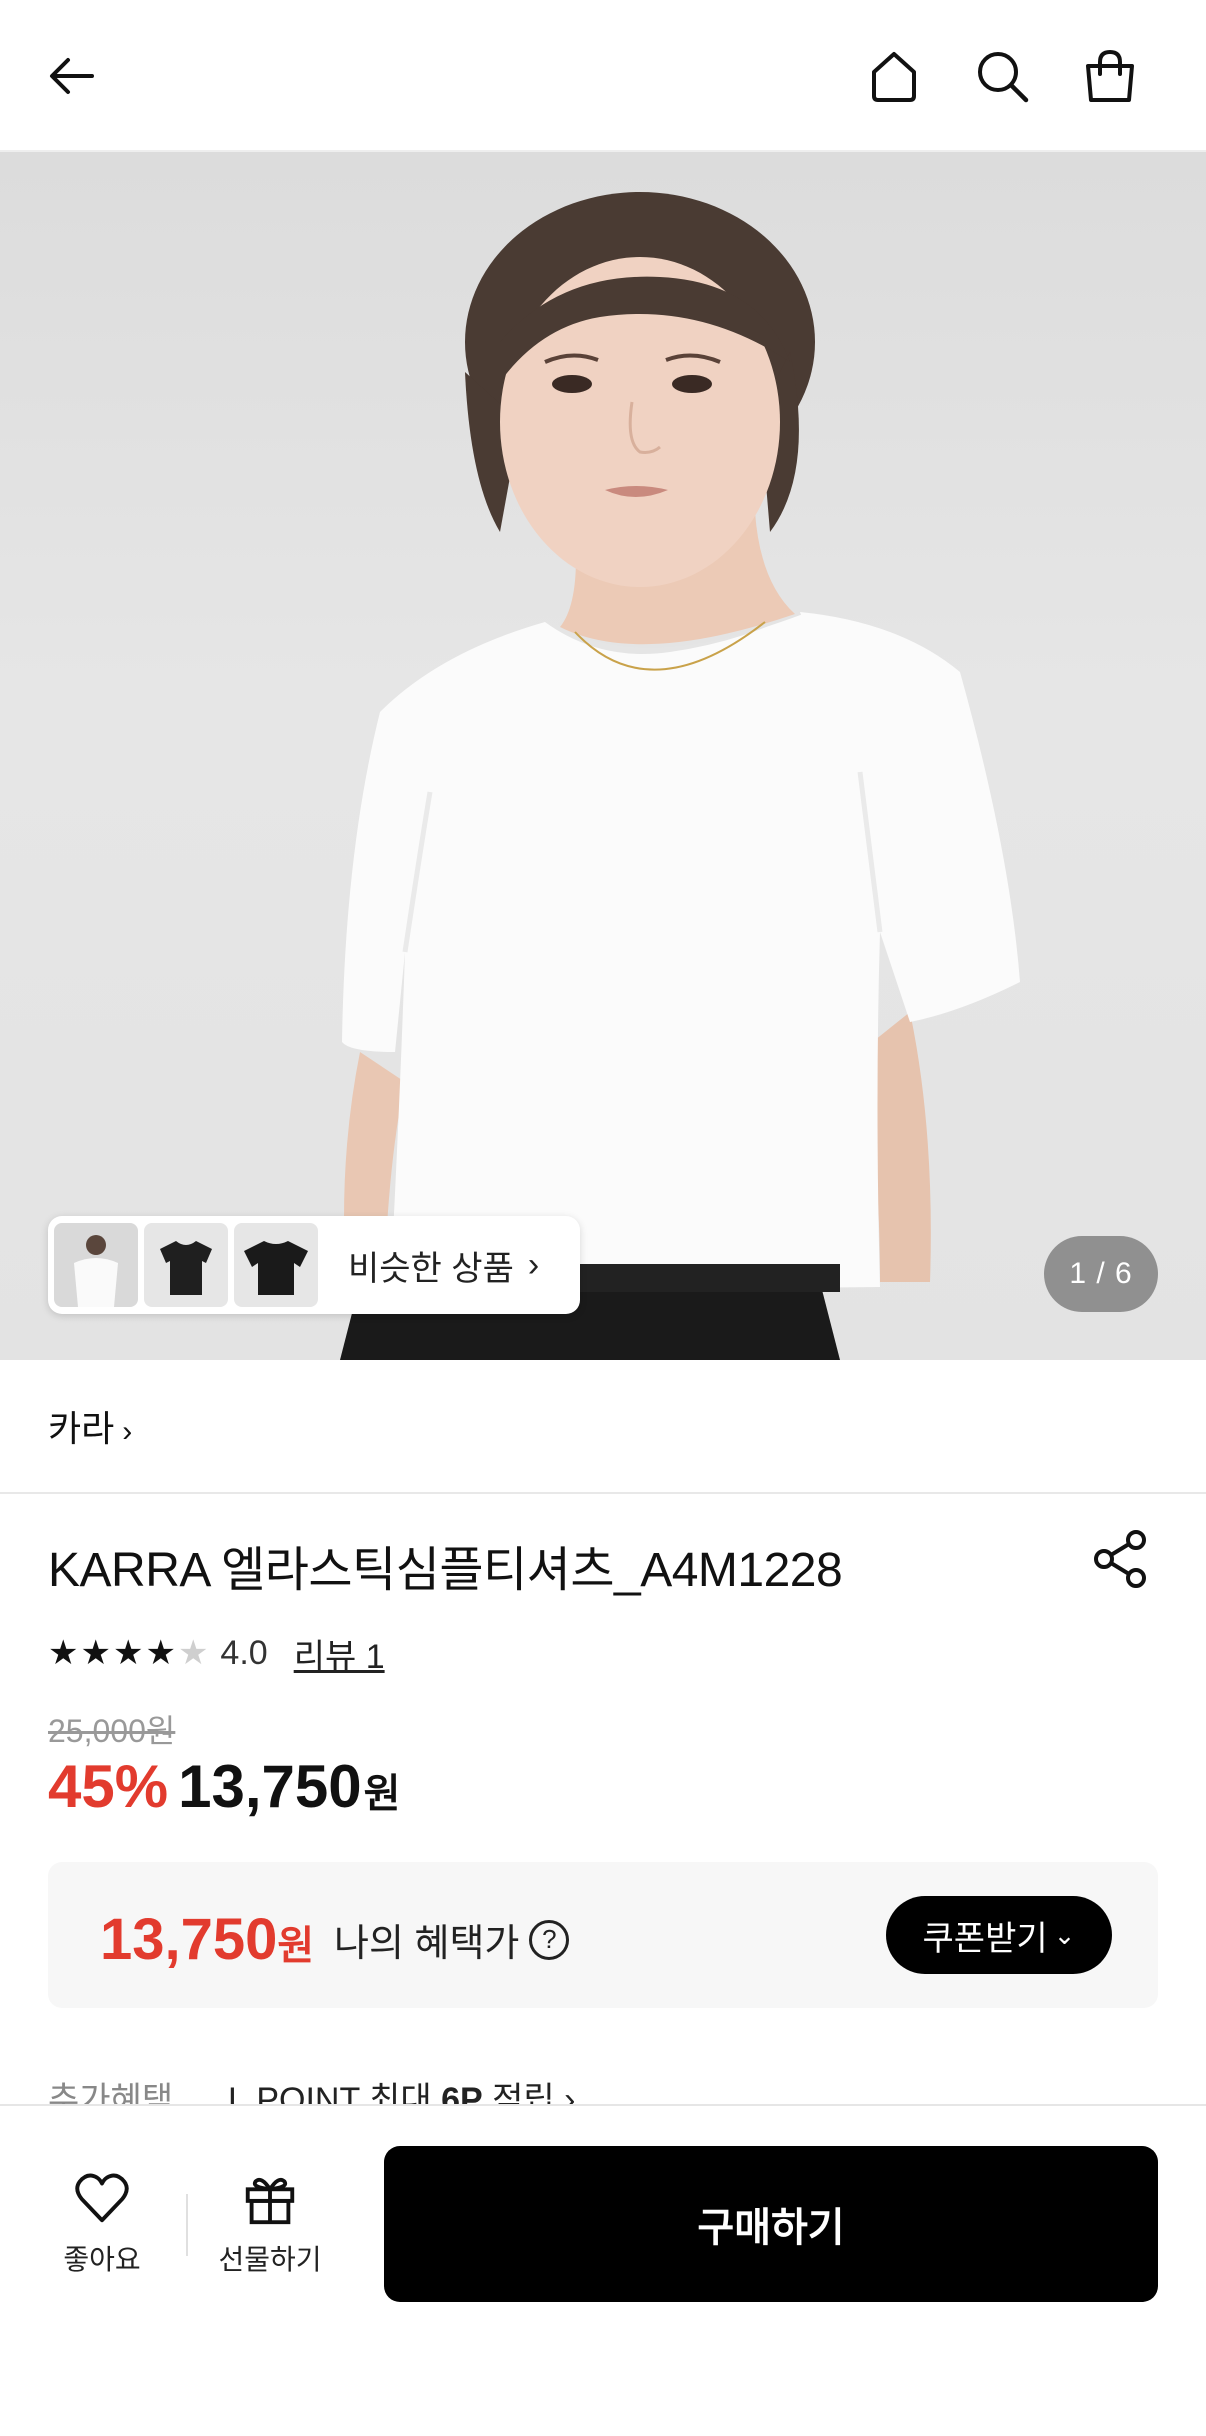 The image size is (1206, 2436). What do you see at coordinates (1121, 1559) in the screenshot?
I see `share-icon` at bounding box center [1121, 1559].